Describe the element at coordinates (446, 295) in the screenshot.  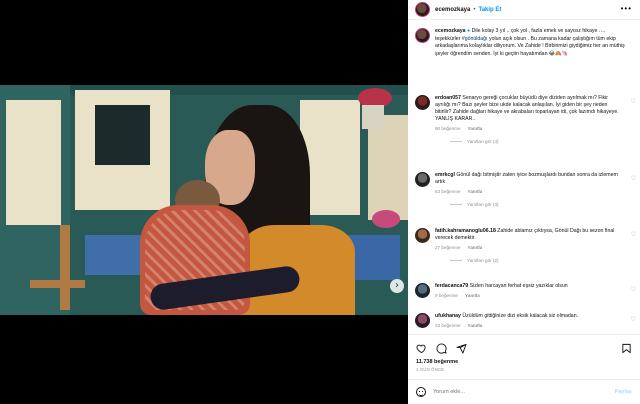
I see `comment-likes: 9 beğenme` at that location.